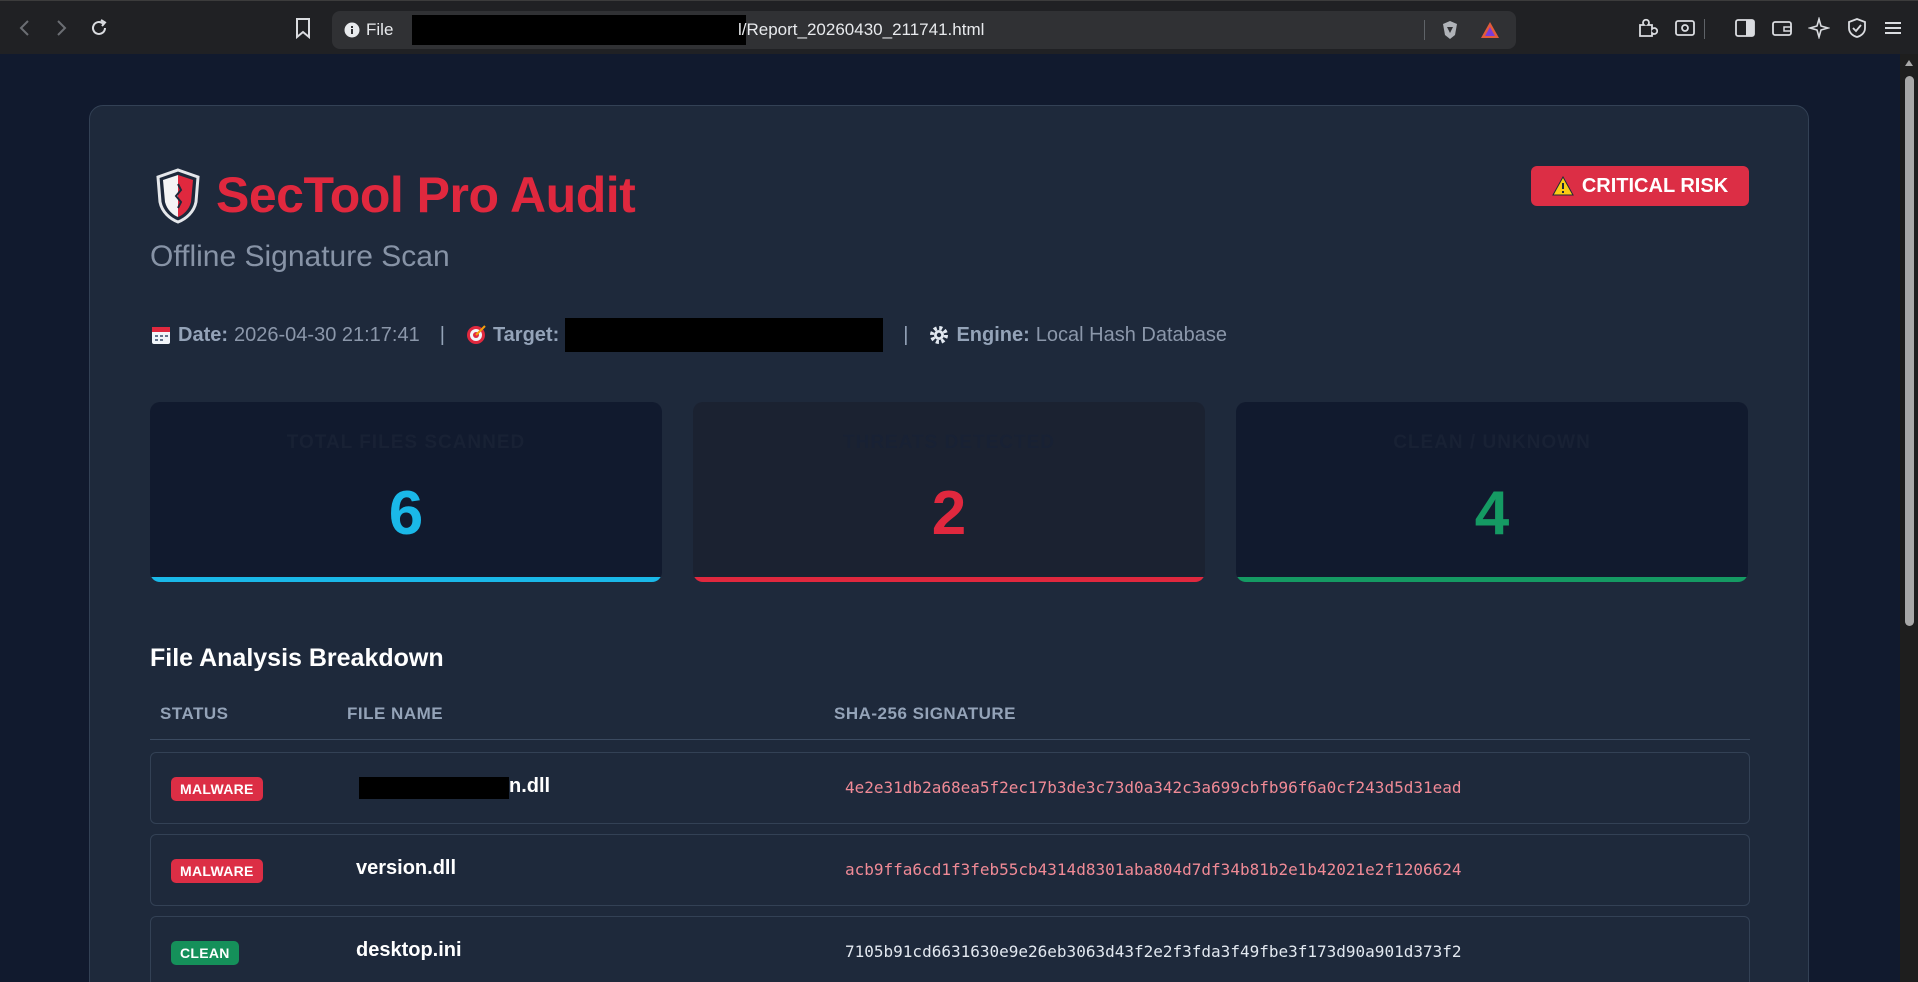 The image size is (1918, 982). I want to click on url-scheme-label: File, so click(380, 29).